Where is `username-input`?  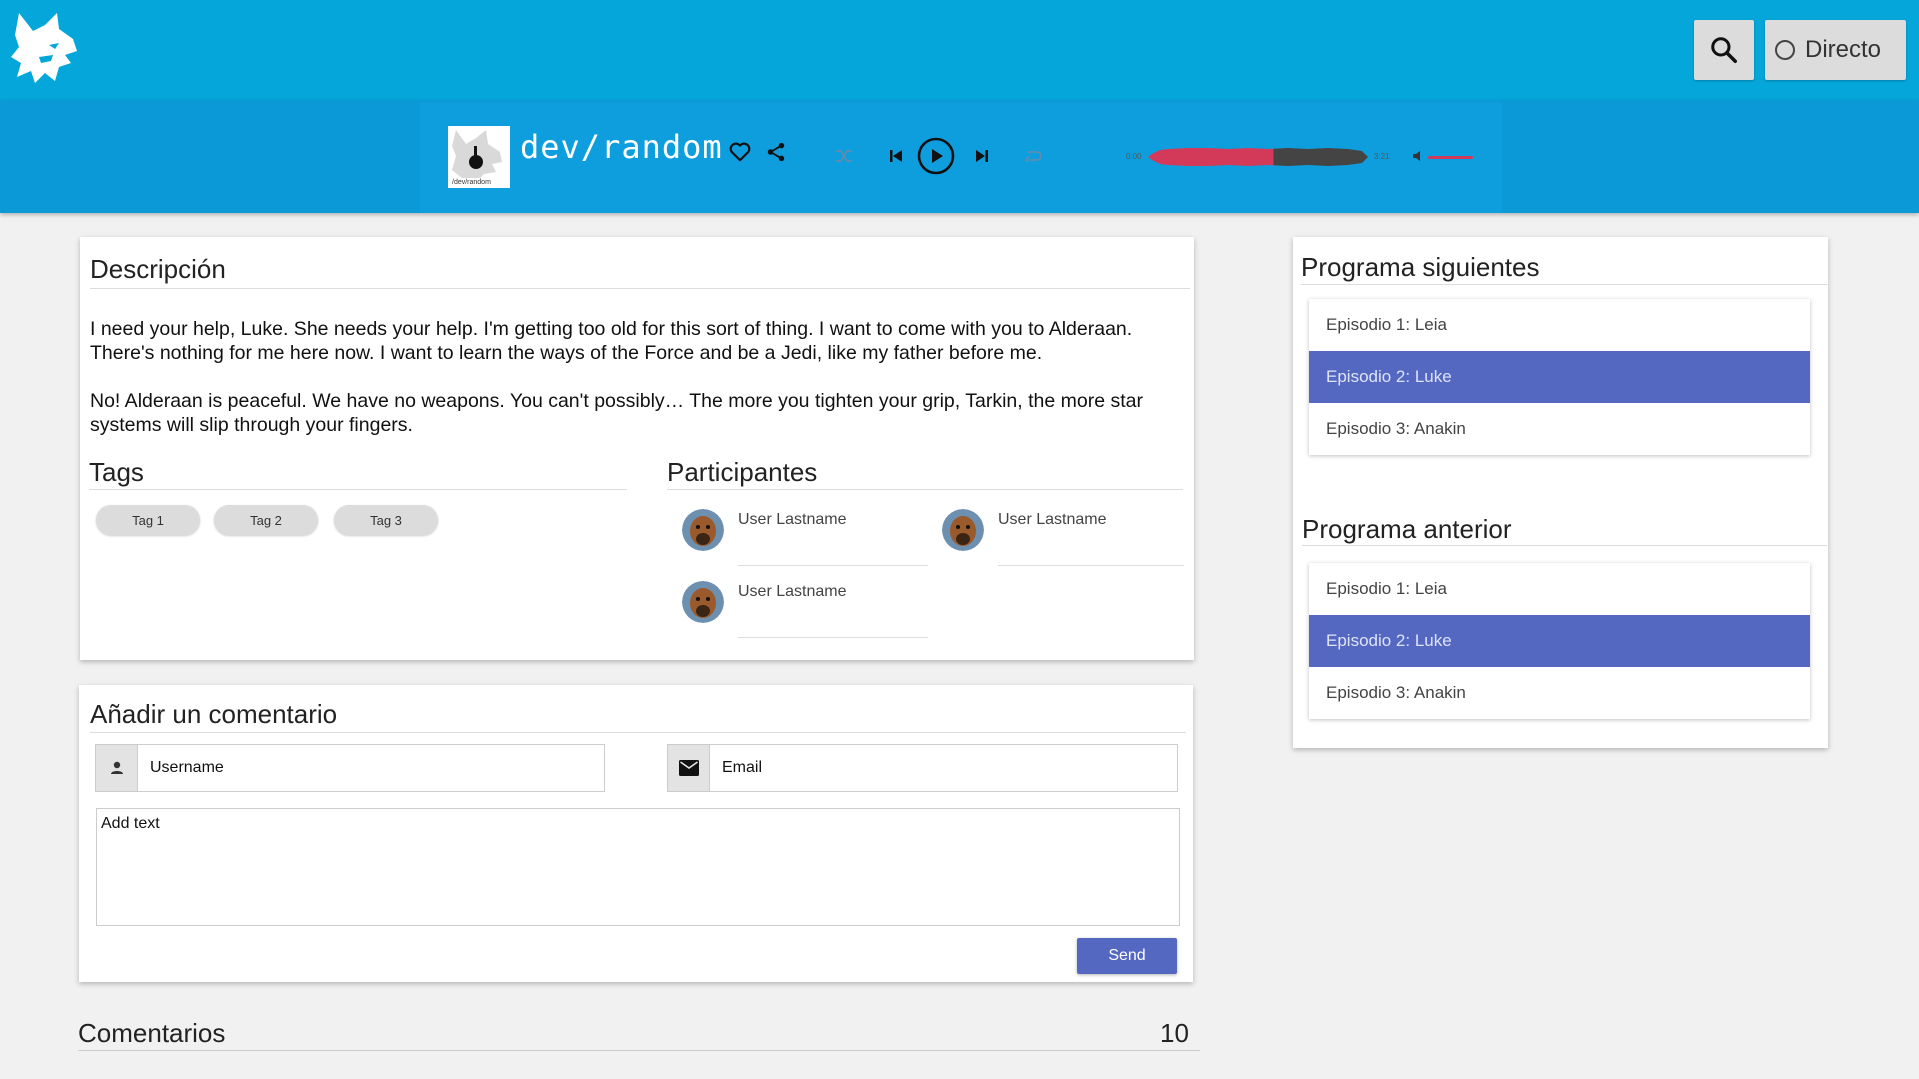
username-input is located at coordinates (371, 768).